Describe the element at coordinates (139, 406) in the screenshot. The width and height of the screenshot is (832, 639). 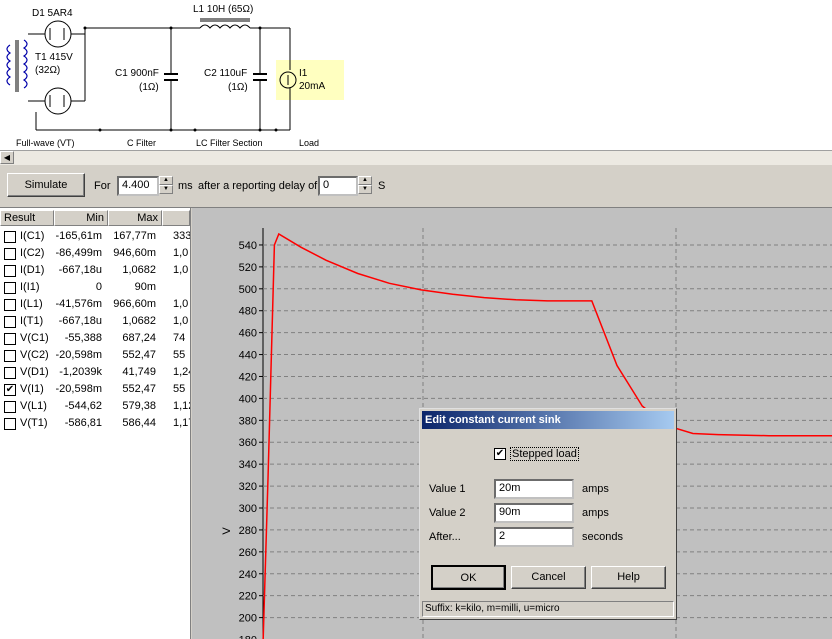
I see `row-max: 579,38` at that location.